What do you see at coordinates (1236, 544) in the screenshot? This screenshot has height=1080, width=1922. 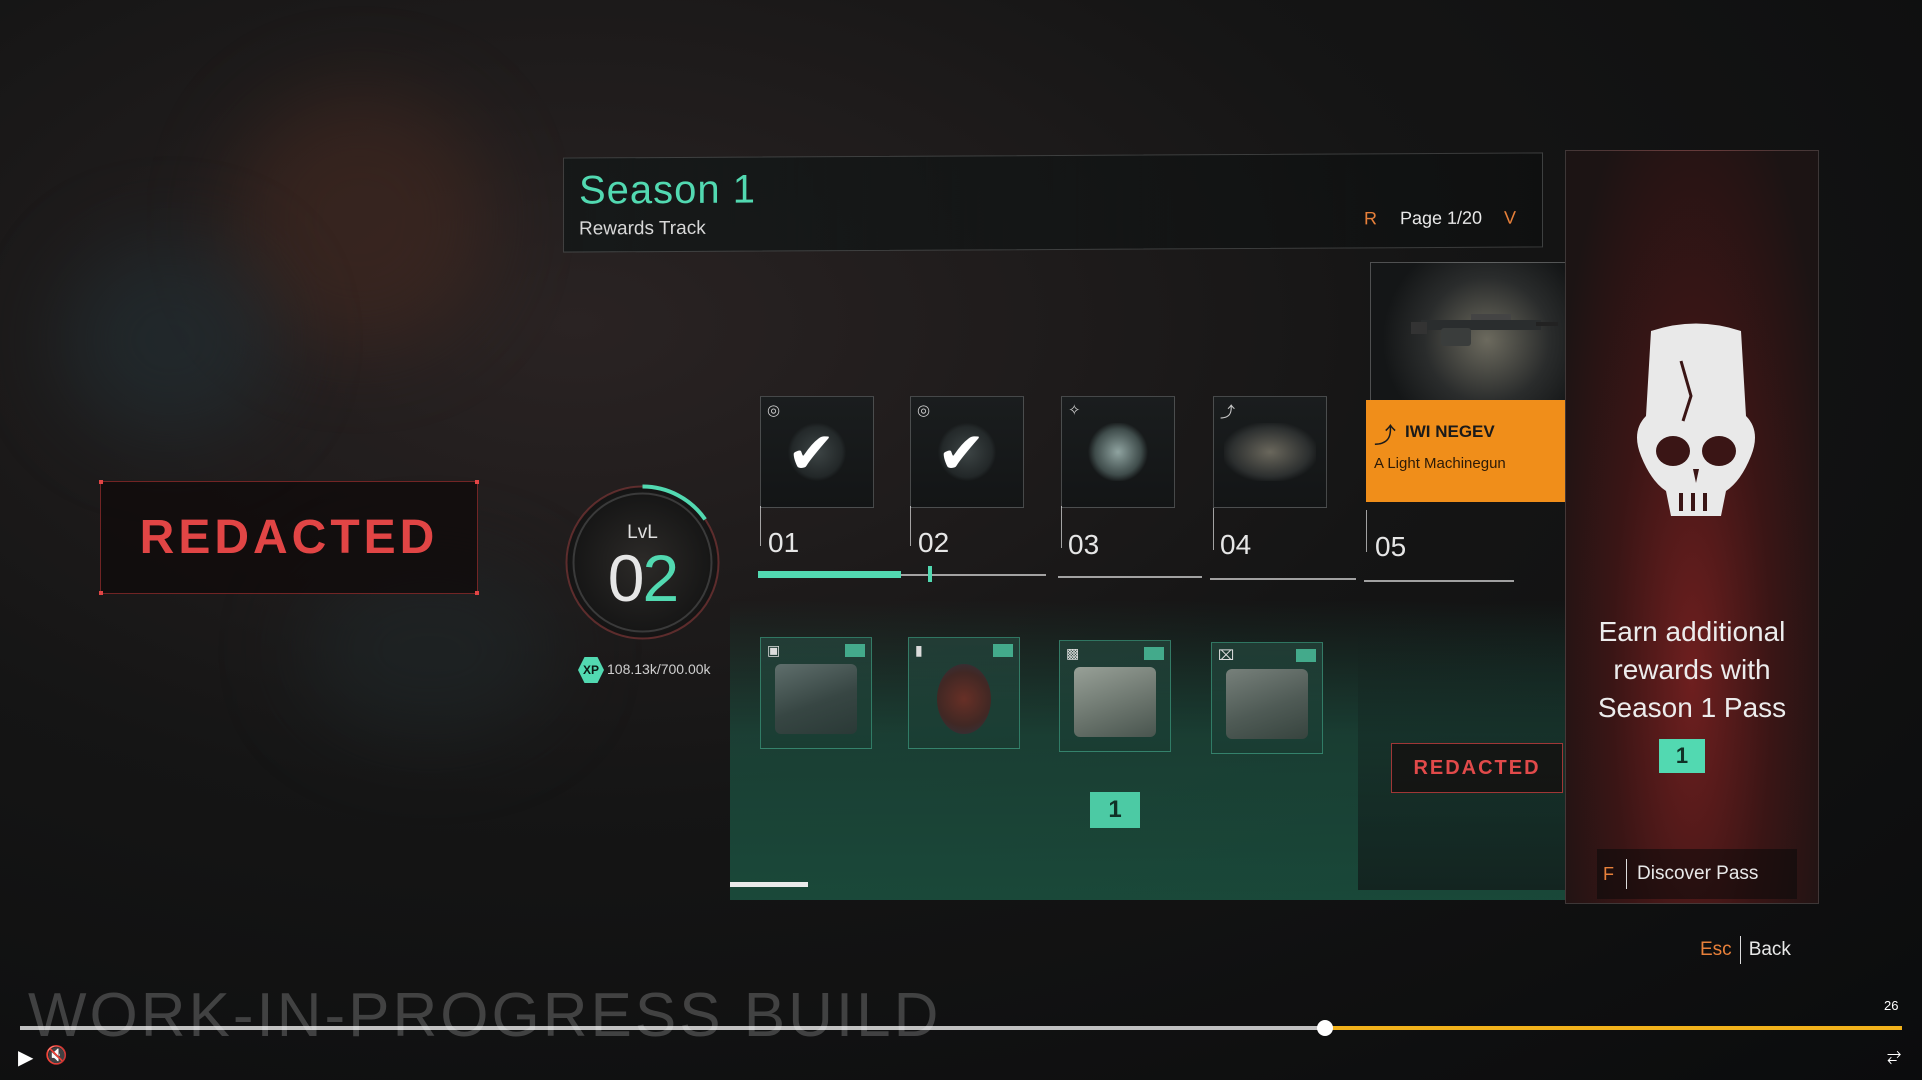 I see `tier-label-04: 04` at bounding box center [1236, 544].